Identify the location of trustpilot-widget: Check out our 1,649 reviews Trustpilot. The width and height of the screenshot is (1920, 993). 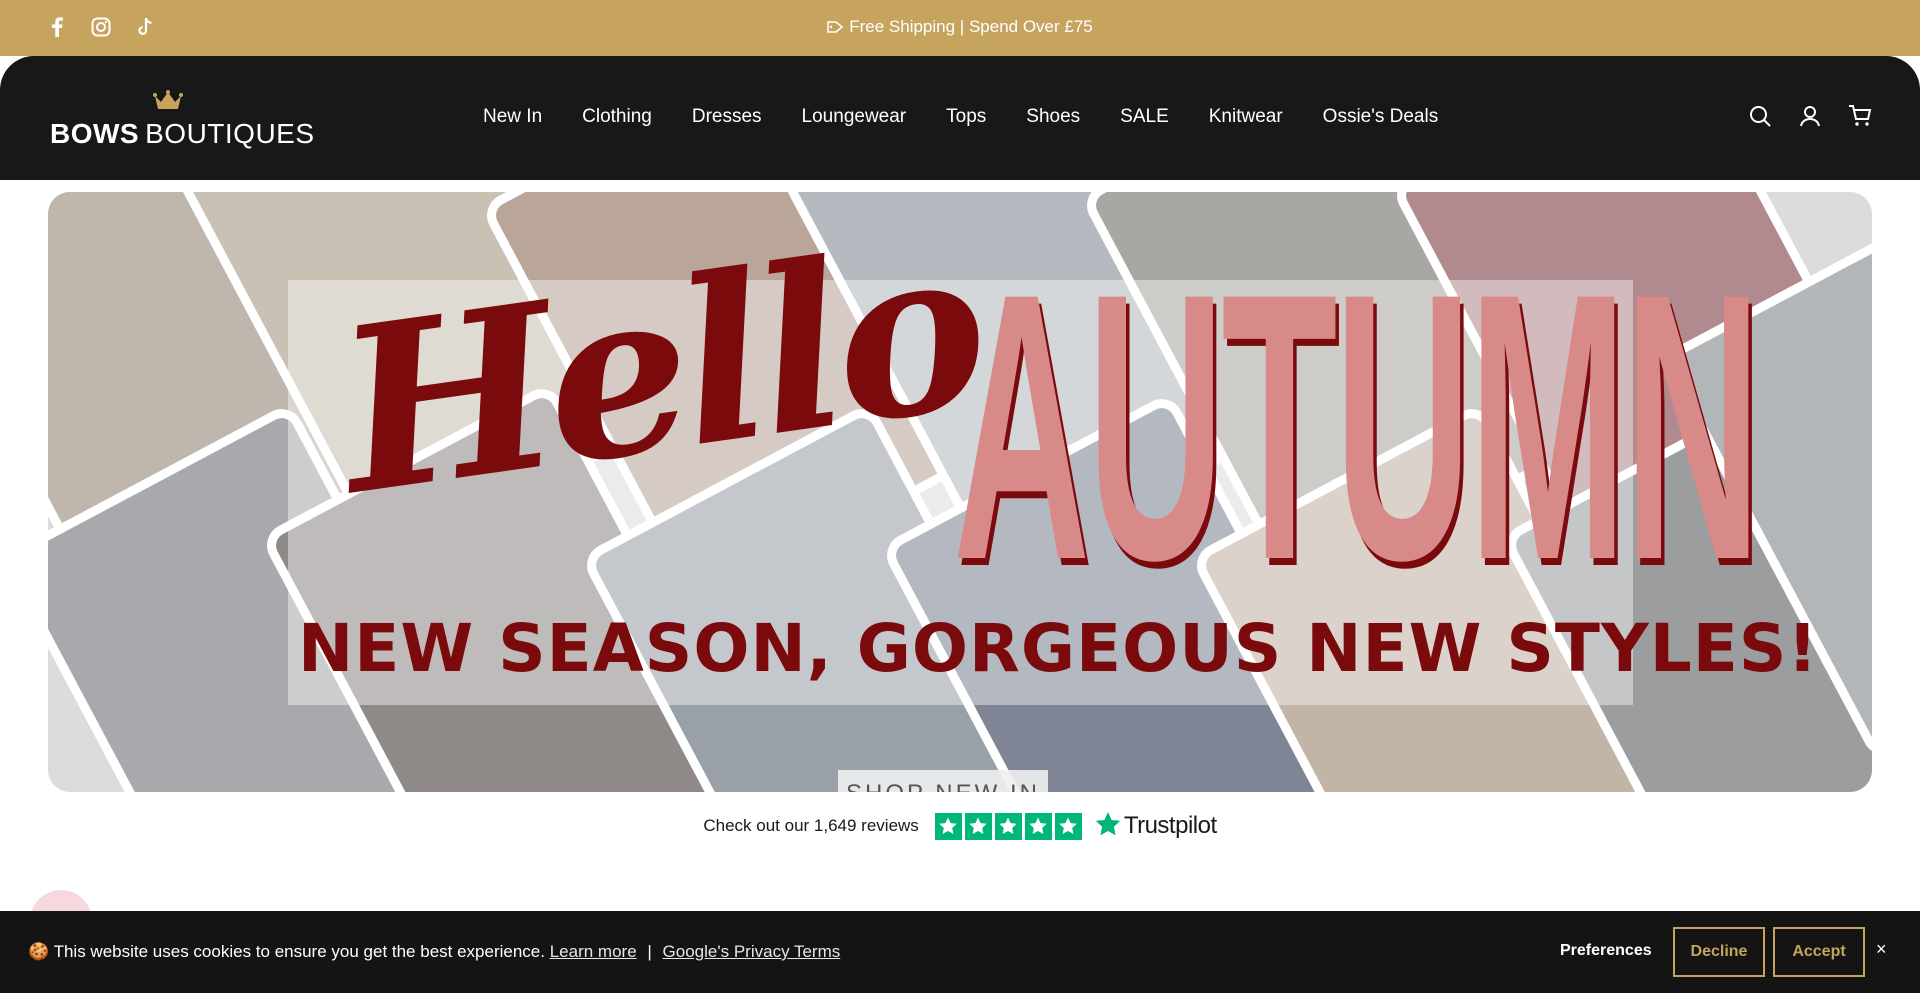
(960, 826).